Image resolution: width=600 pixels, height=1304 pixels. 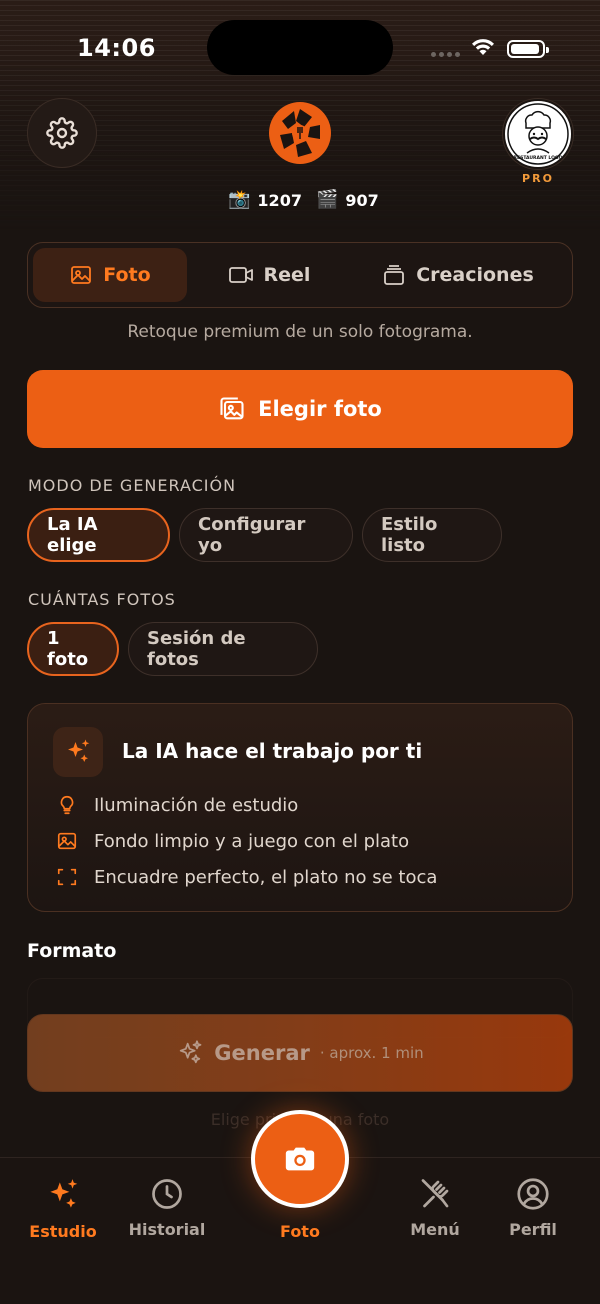 What do you see at coordinates (132, 485) in the screenshot?
I see `generation-mode-label: MODO DE GENERACIÓN` at bounding box center [132, 485].